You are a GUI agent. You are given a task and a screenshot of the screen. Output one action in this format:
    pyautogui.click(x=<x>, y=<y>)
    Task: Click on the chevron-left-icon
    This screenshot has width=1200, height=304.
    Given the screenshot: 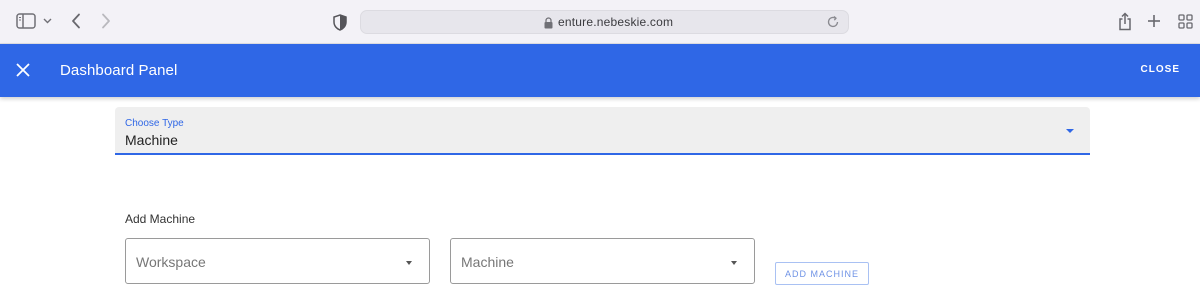 What is the action you would take?
    pyautogui.click(x=76, y=21)
    